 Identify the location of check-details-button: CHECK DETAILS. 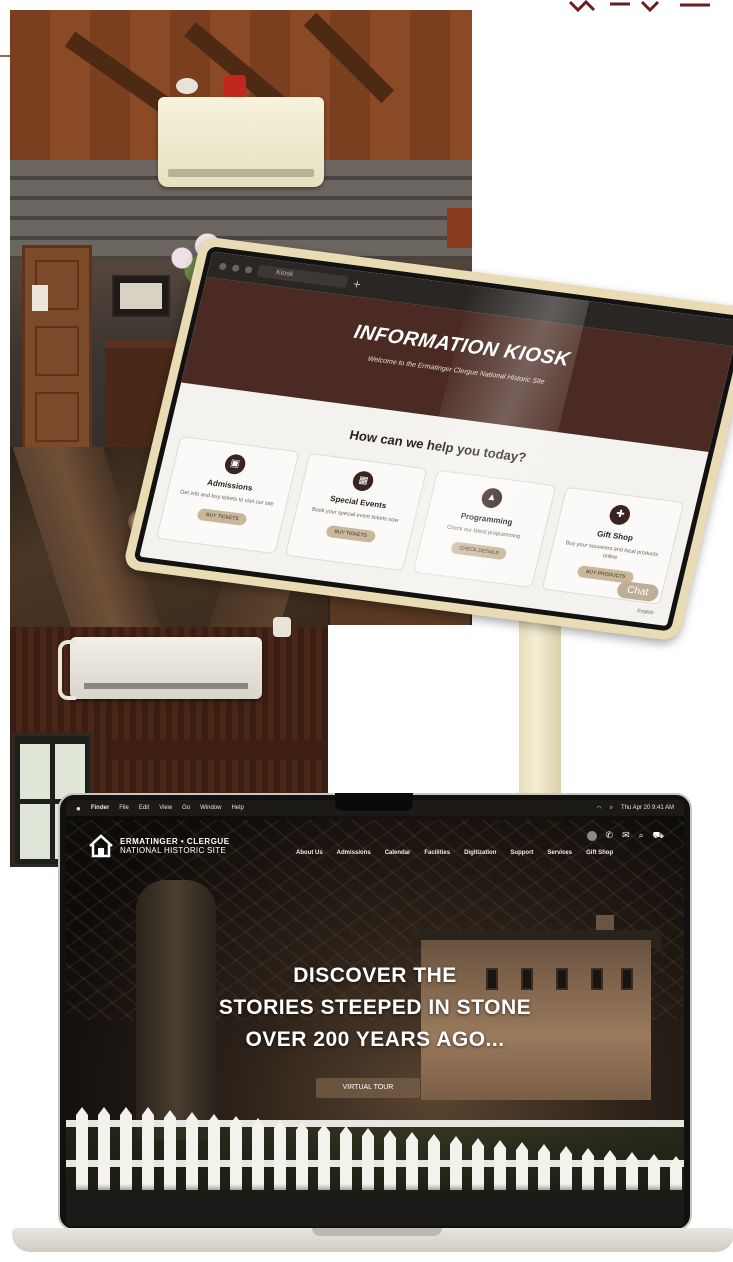
(479, 551).